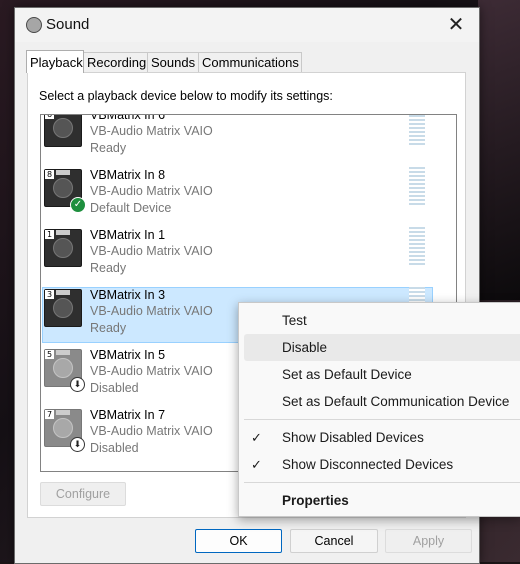  I want to click on device-name: VBMatrix In 3, so click(128, 295).